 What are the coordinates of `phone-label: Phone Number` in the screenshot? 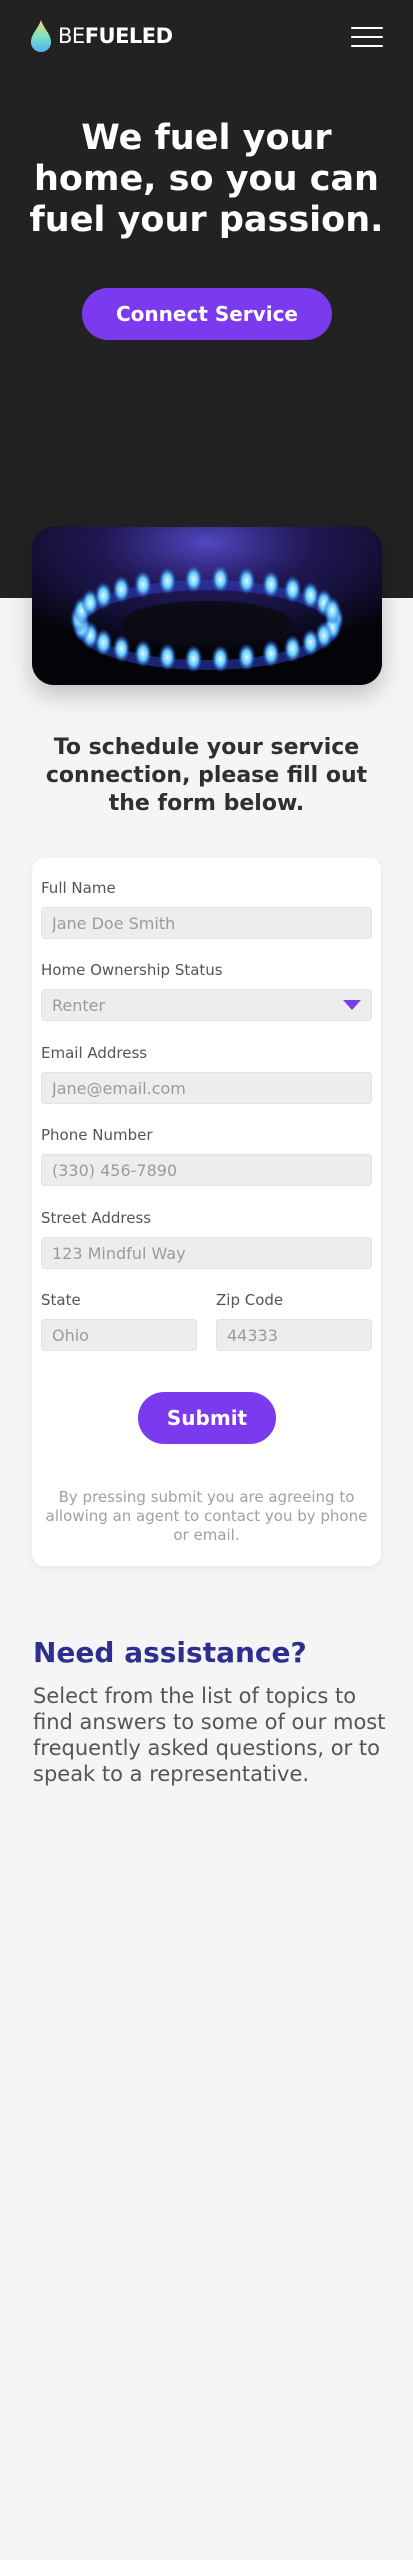 It's located at (97, 1135).